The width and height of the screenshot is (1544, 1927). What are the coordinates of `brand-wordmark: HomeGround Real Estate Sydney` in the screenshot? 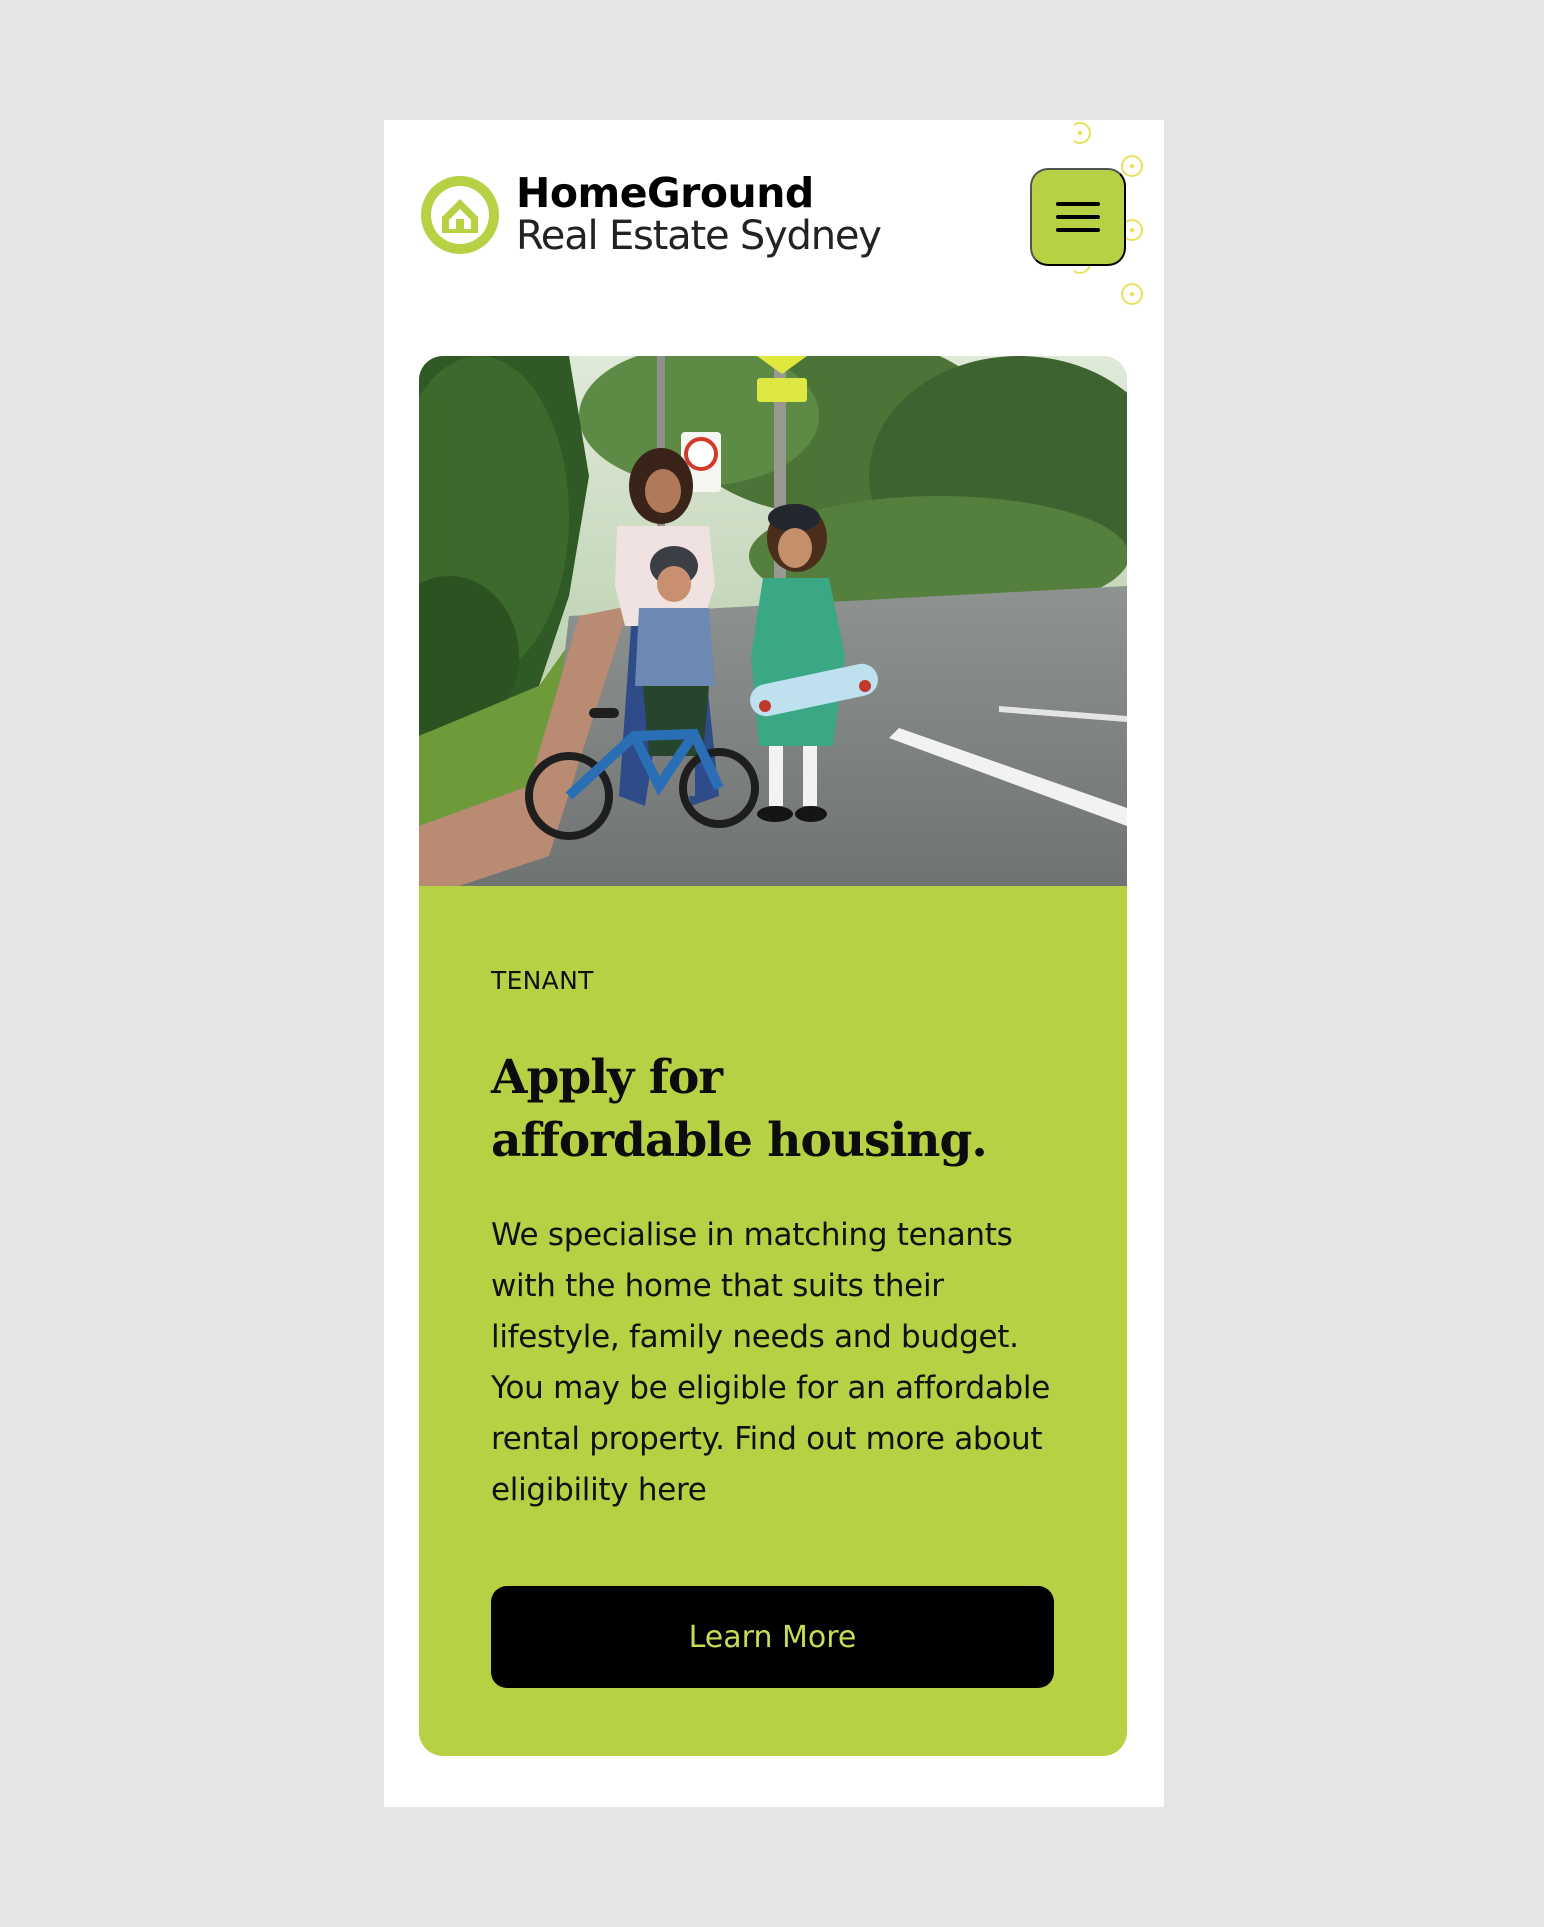 It's located at (699, 214).